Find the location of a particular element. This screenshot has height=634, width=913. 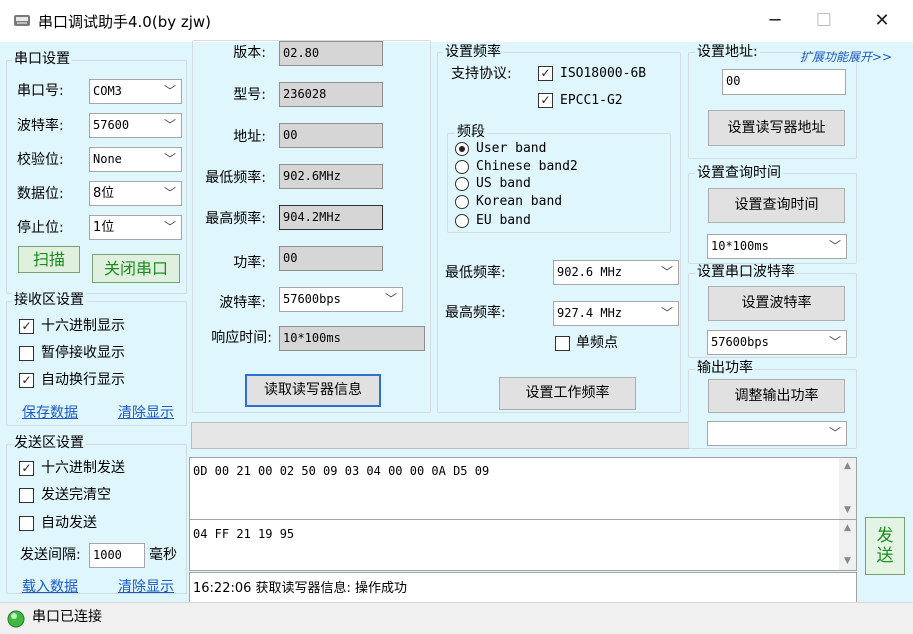

auto-send-label: 自动发送 is located at coordinates (69, 523).